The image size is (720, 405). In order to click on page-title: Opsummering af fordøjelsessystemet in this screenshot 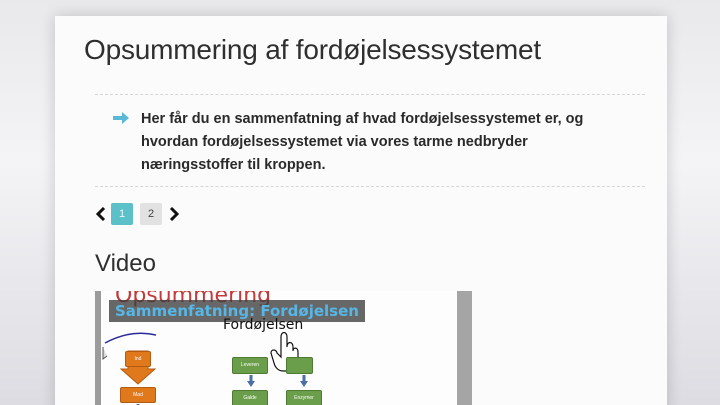, I will do `click(312, 49)`.